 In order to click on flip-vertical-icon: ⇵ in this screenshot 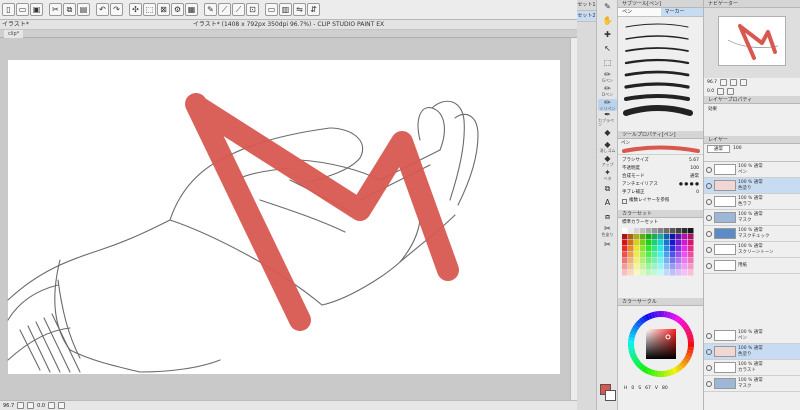, I will do `click(313, 9)`.